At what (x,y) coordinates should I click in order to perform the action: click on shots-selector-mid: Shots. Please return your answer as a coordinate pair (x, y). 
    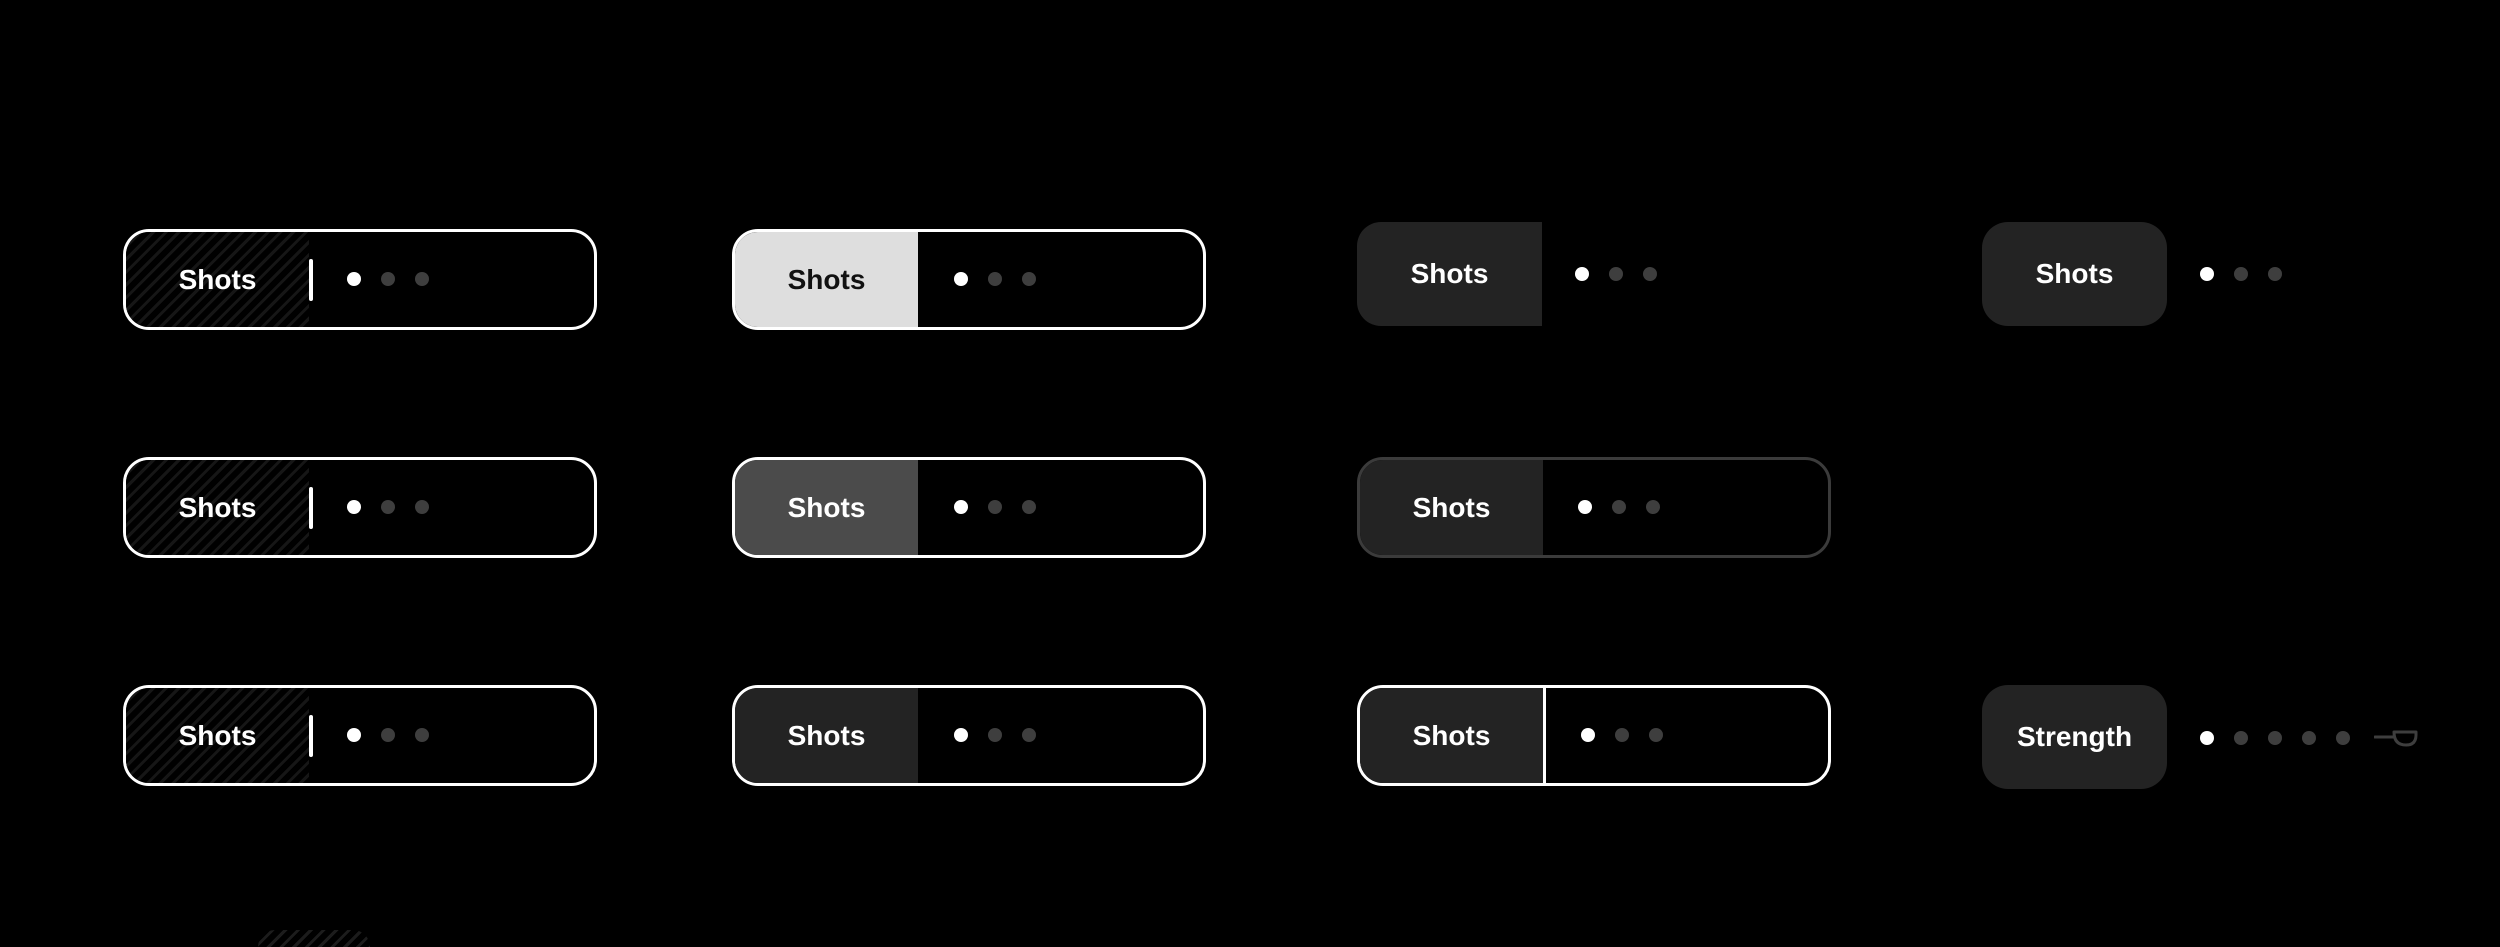
    Looking at the image, I should click on (969, 507).